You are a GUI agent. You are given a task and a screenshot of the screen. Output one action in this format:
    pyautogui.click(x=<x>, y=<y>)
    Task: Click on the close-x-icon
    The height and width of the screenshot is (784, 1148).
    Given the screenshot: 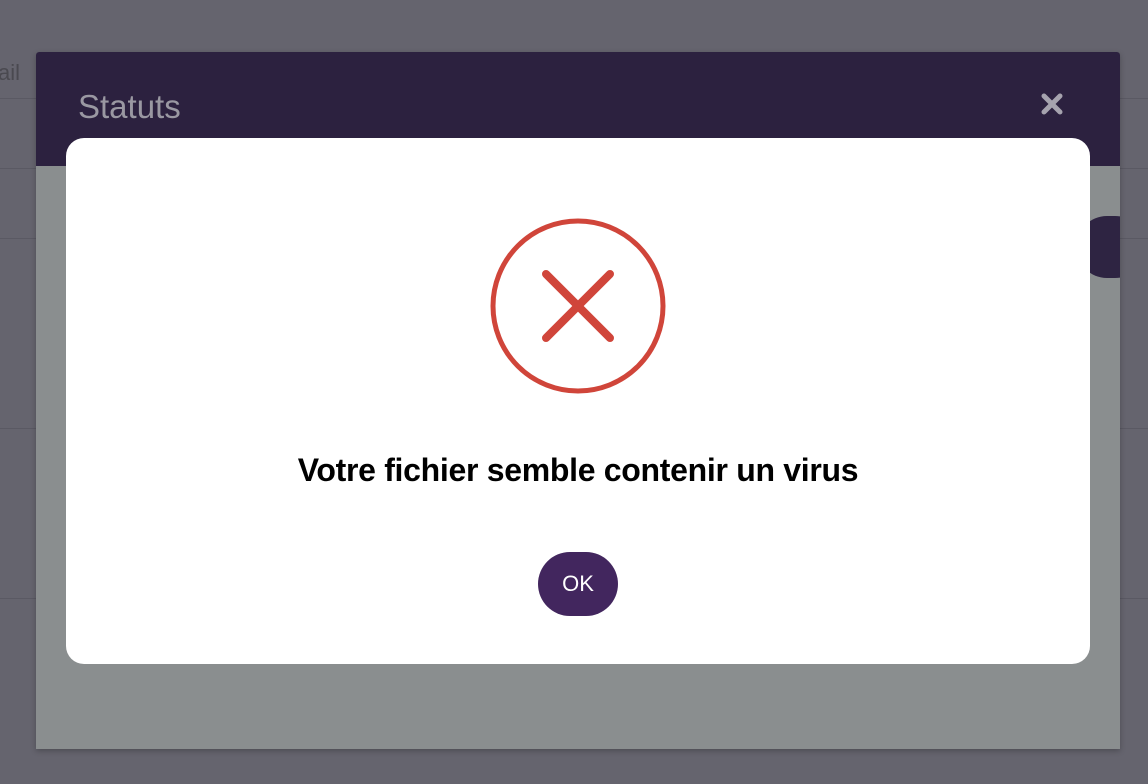 What is the action you would take?
    pyautogui.click(x=1052, y=104)
    